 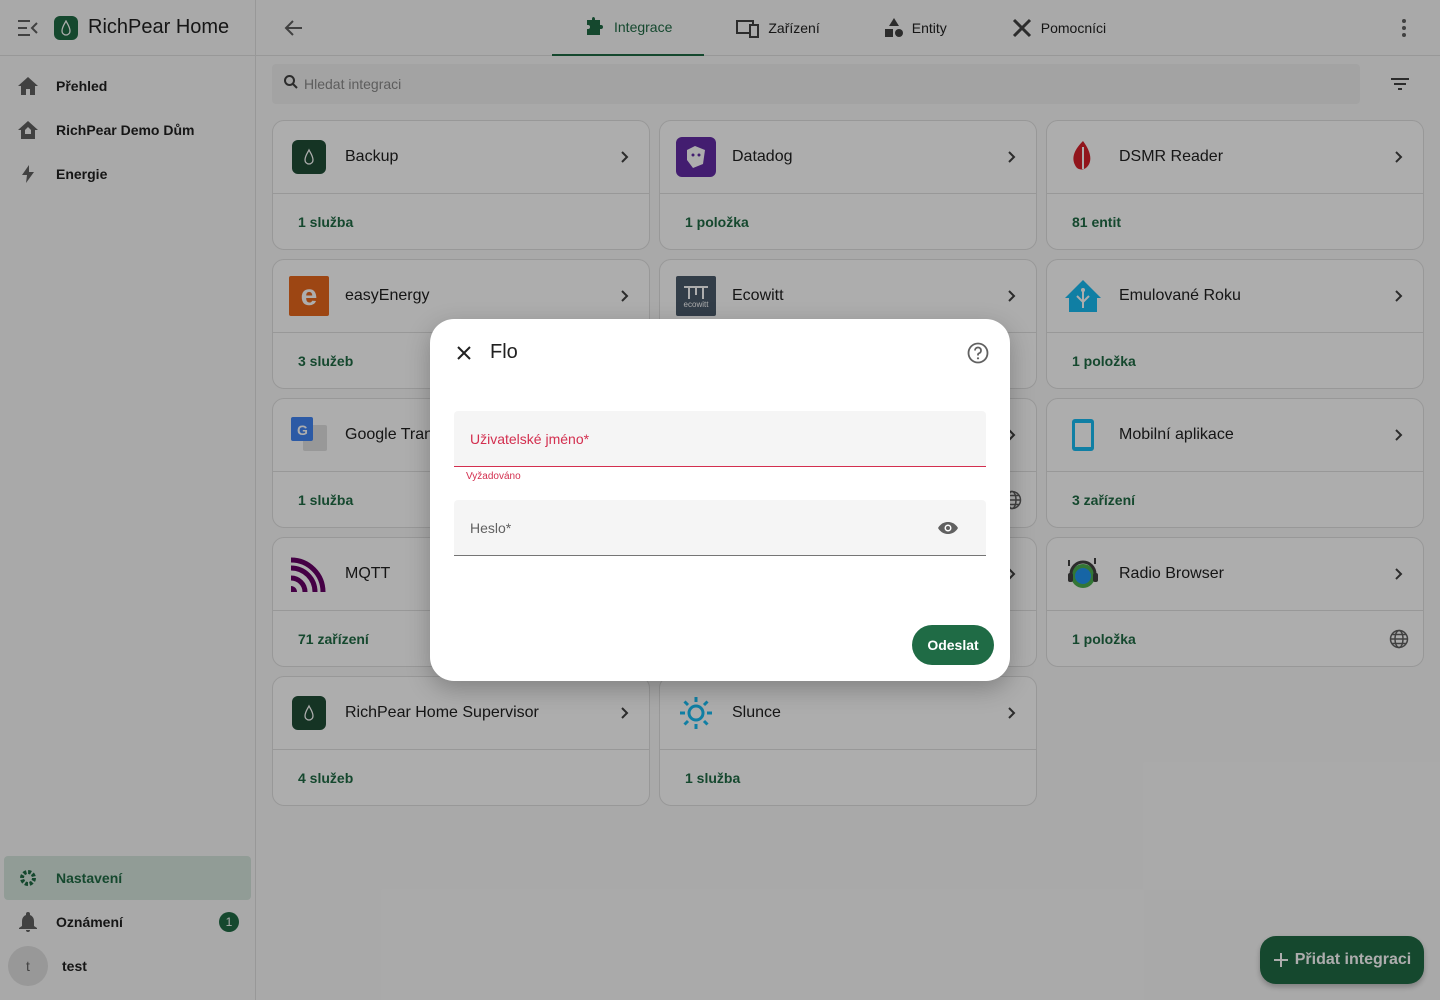 What do you see at coordinates (504, 352) in the screenshot?
I see `dialog-title: Flo` at bounding box center [504, 352].